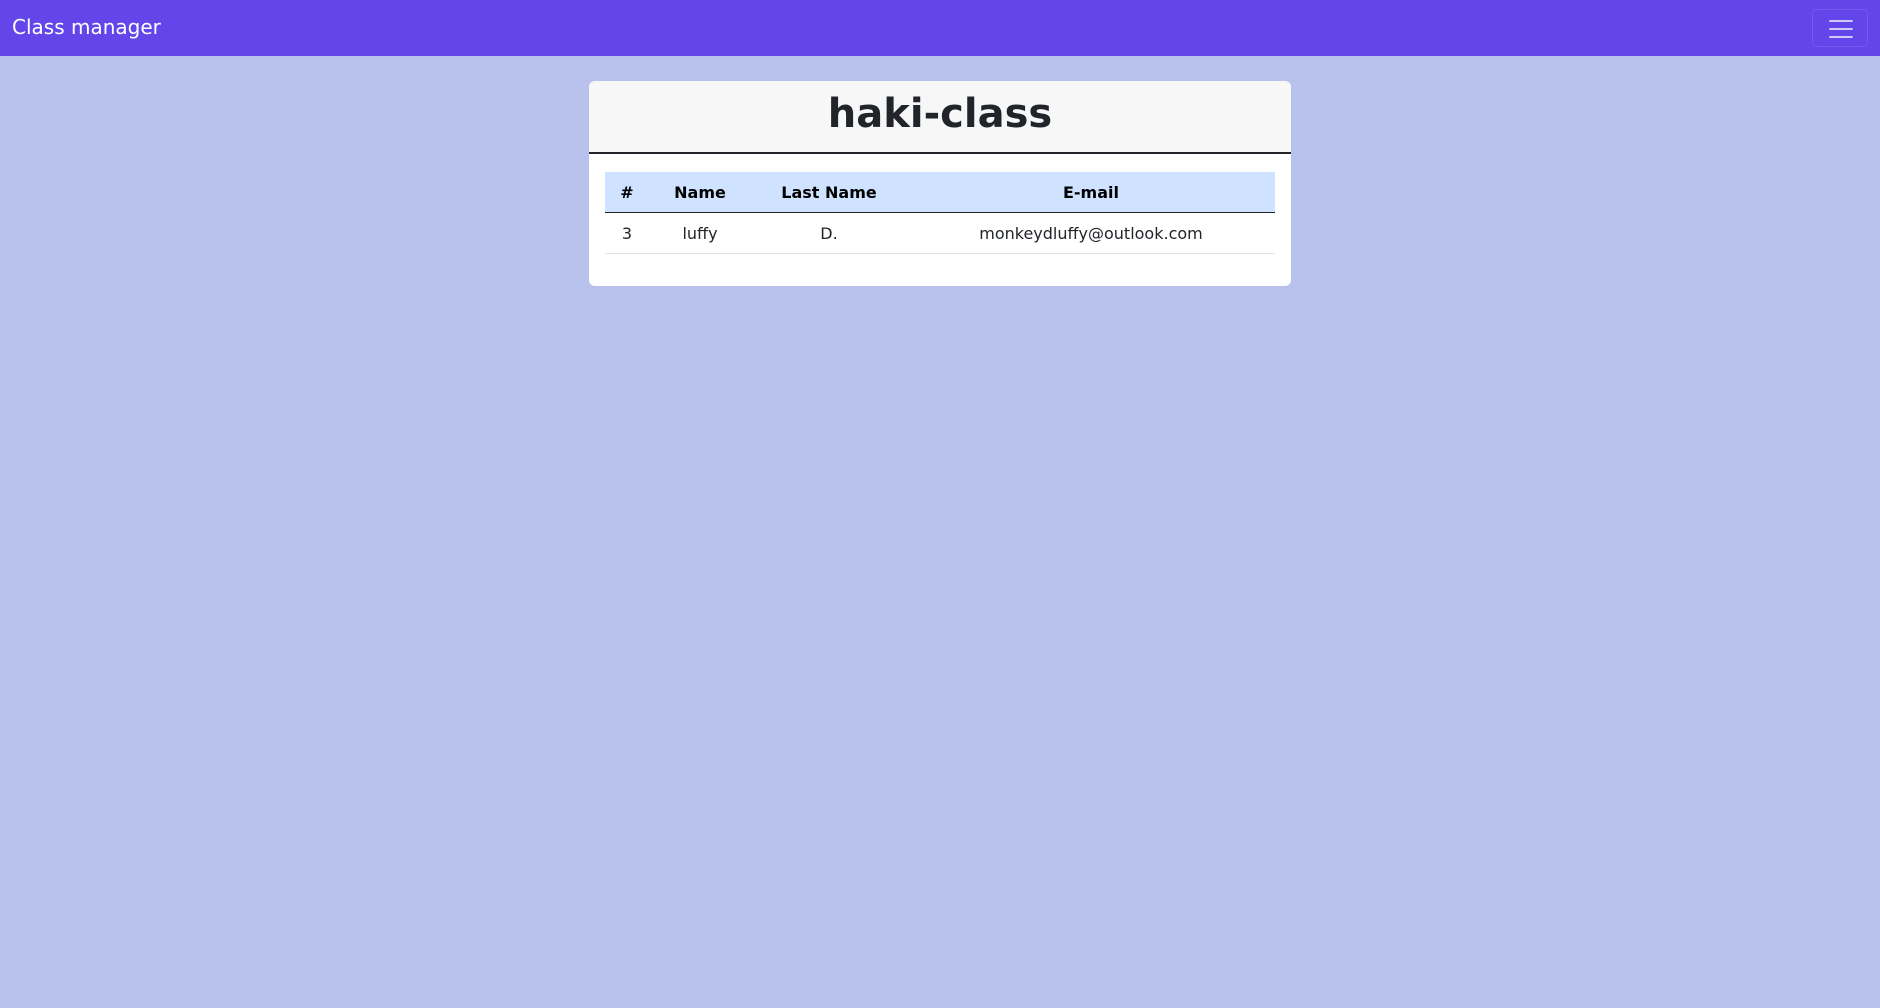  What do you see at coordinates (700, 233) in the screenshot?
I see `cell-name: luffy` at bounding box center [700, 233].